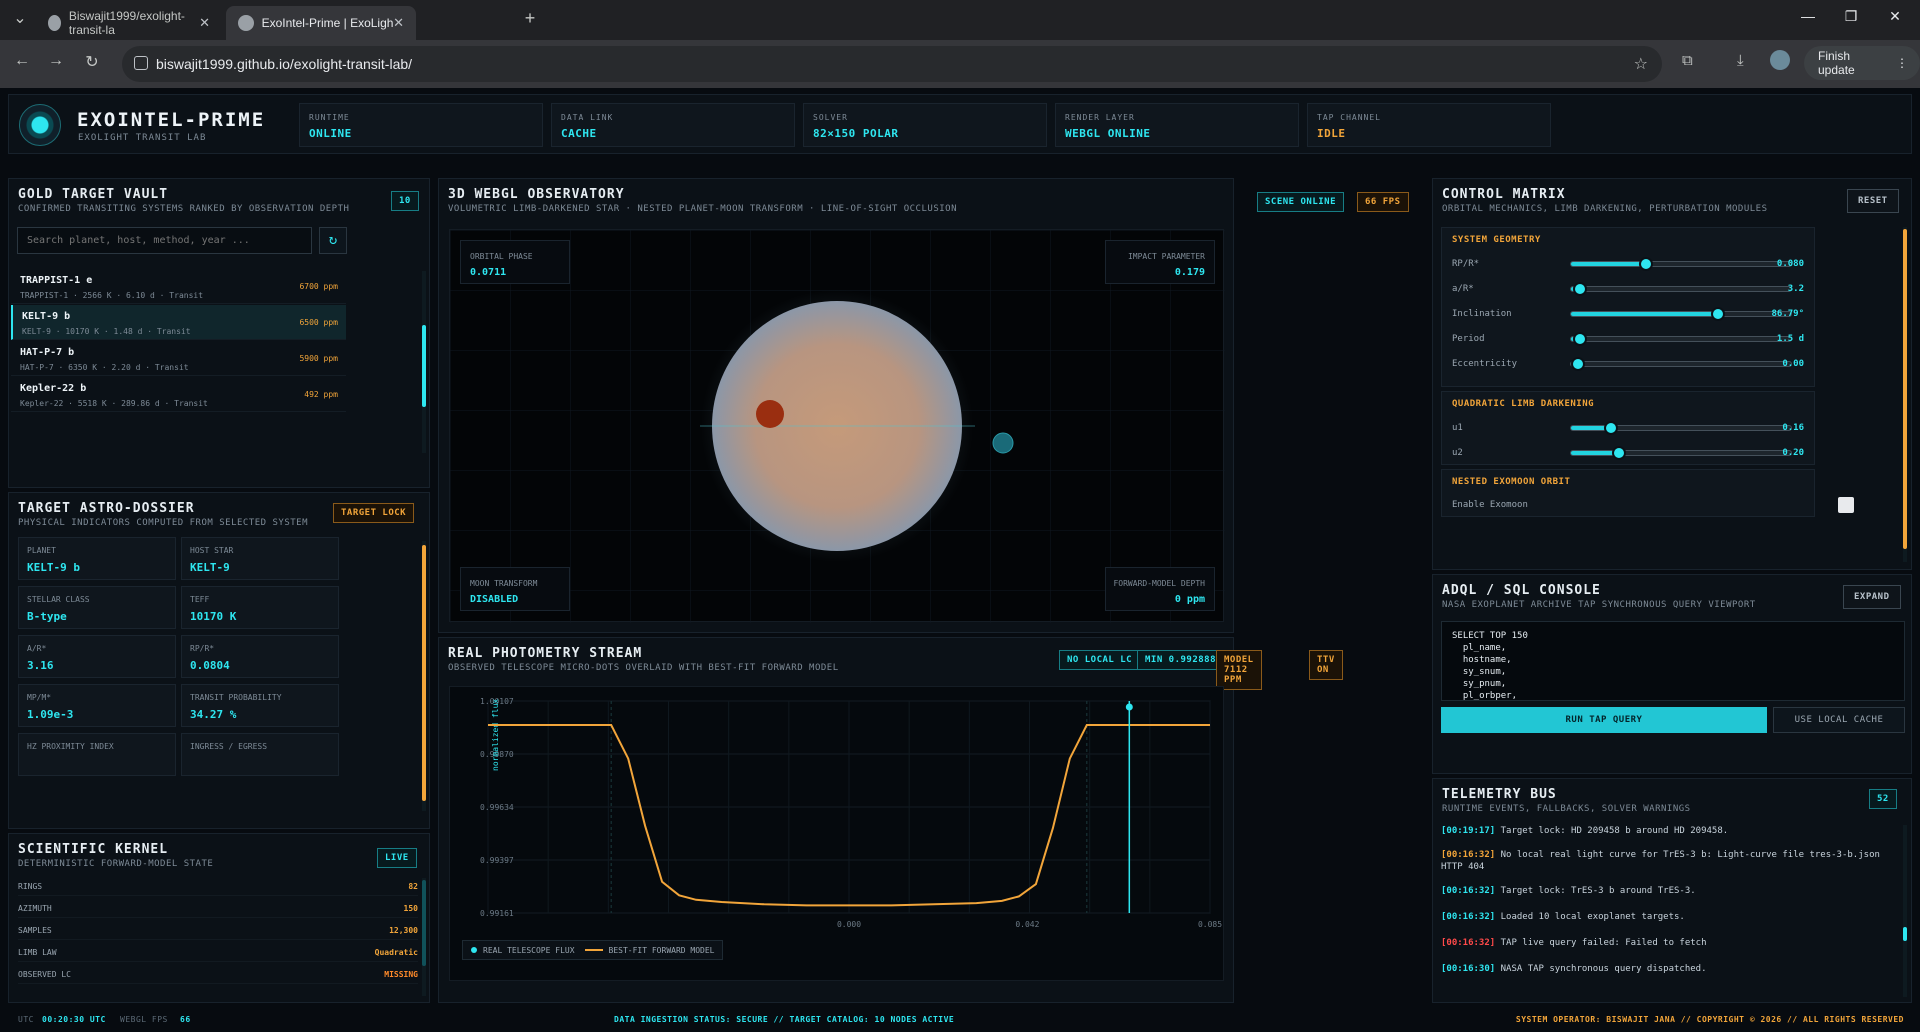 Image resolution: width=1920 pixels, height=1032 pixels. What do you see at coordinates (1808, 16) in the screenshot?
I see `minimize-icon: —` at bounding box center [1808, 16].